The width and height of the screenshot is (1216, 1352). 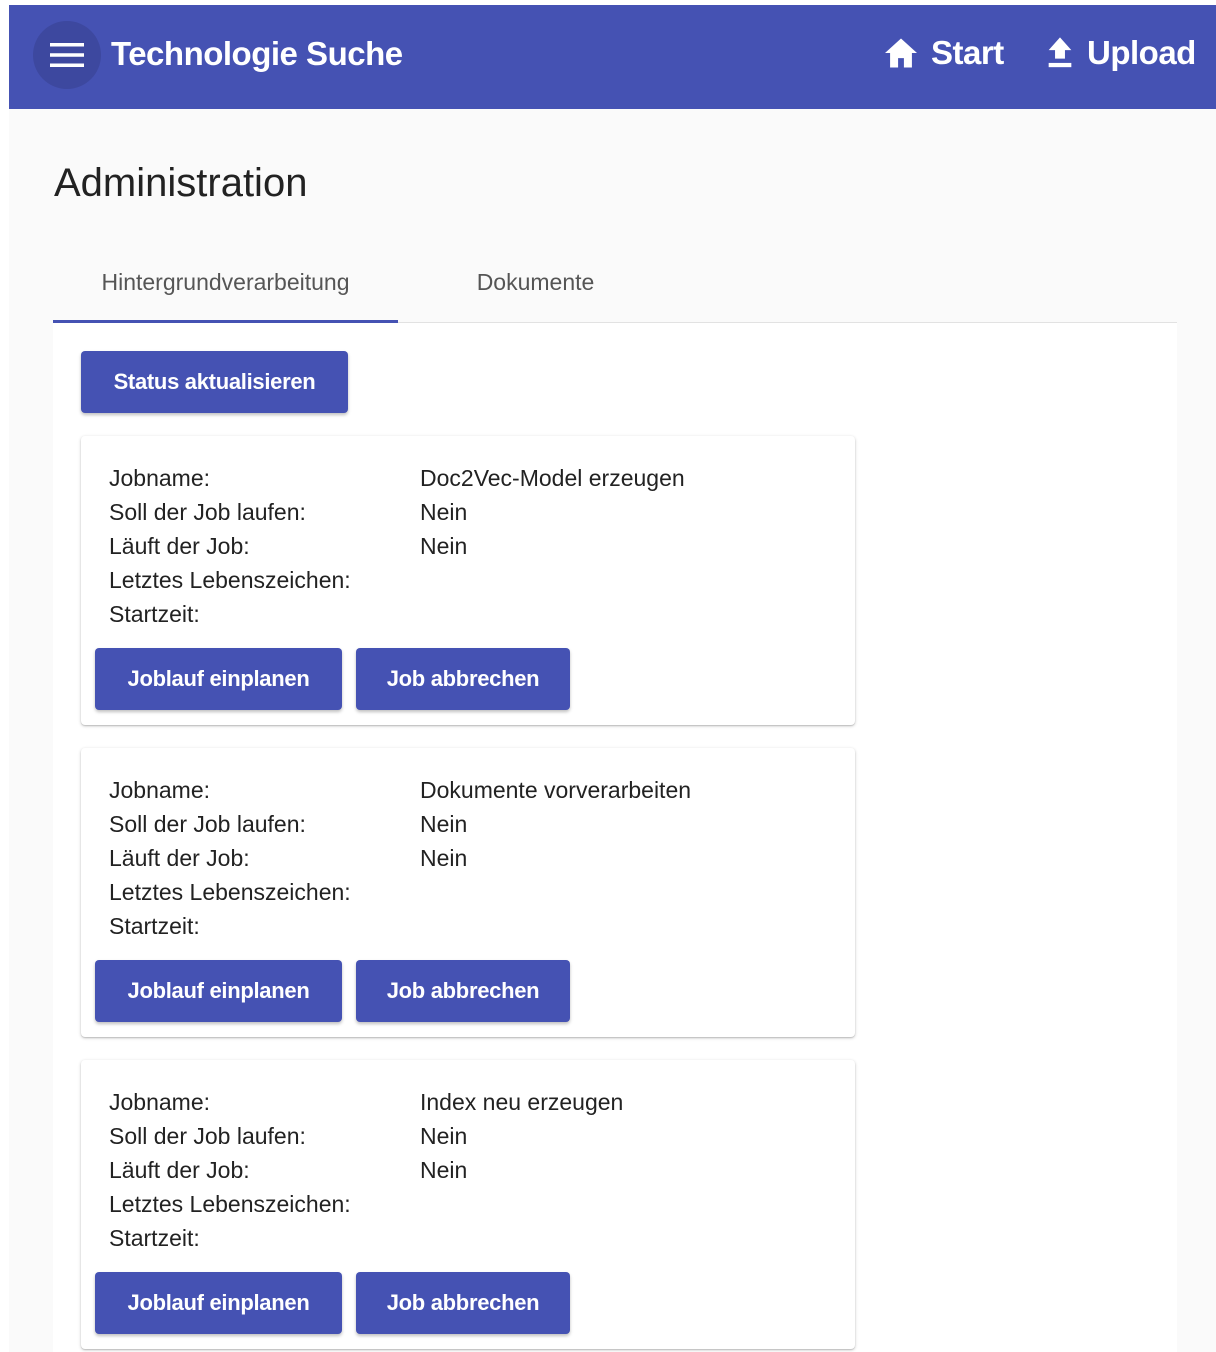 I want to click on nav-upload-label: Upload, so click(x=1141, y=52).